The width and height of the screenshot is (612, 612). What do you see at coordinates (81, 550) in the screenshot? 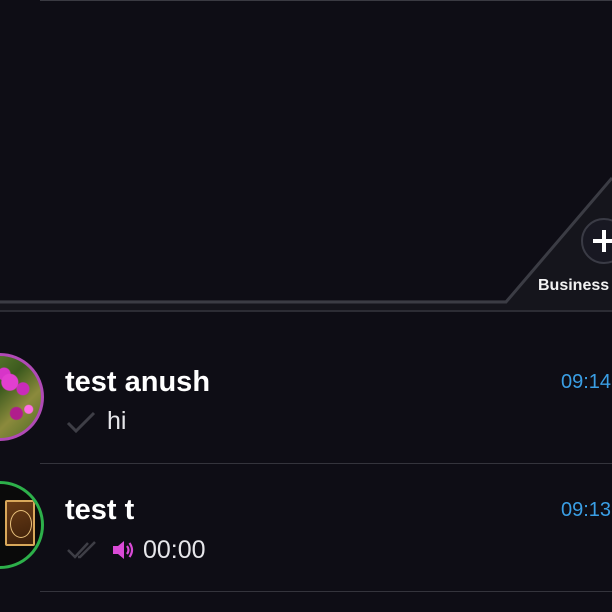
I see `double-check-icon` at bounding box center [81, 550].